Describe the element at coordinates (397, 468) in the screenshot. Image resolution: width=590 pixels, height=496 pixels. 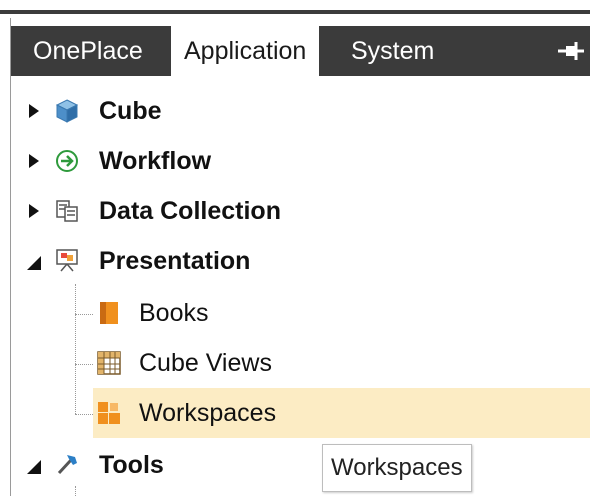
I see `tooltip: Workspaces` at that location.